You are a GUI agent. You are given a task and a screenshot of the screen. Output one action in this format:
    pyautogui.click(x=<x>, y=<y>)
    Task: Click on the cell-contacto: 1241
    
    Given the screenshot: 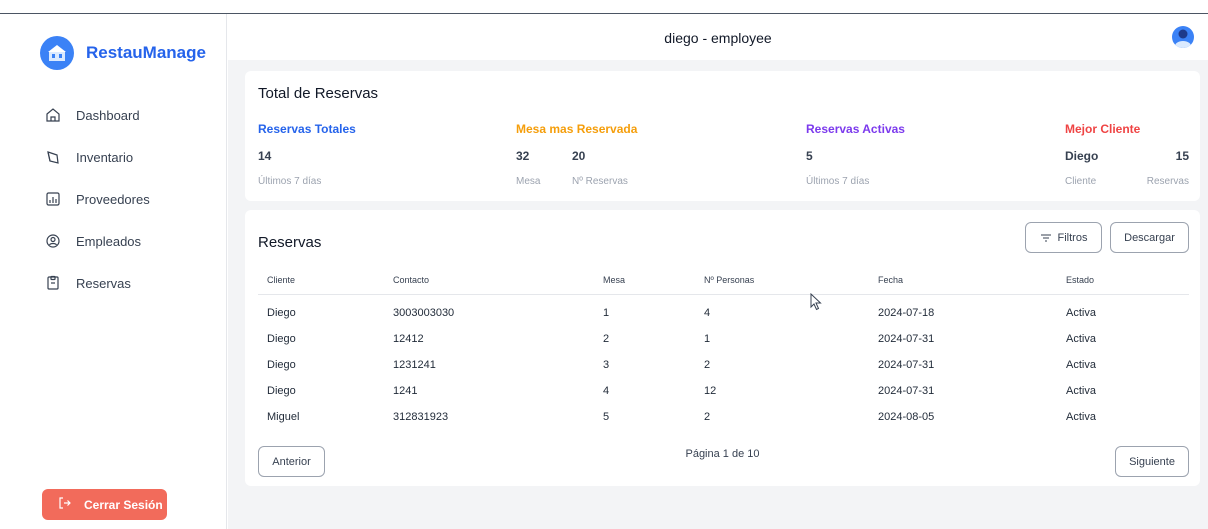 What is the action you would take?
    pyautogui.click(x=405, y=391)
    